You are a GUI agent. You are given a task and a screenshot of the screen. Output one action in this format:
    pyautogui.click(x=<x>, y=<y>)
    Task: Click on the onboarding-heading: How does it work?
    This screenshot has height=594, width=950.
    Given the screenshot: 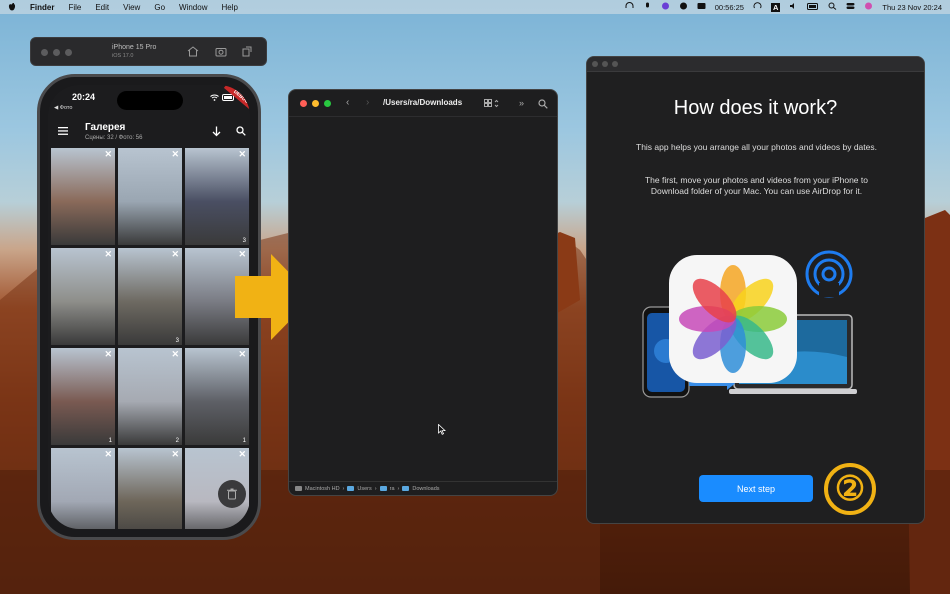 What is the action you would take?
    pyautogui.click(x=755, y=108)
    